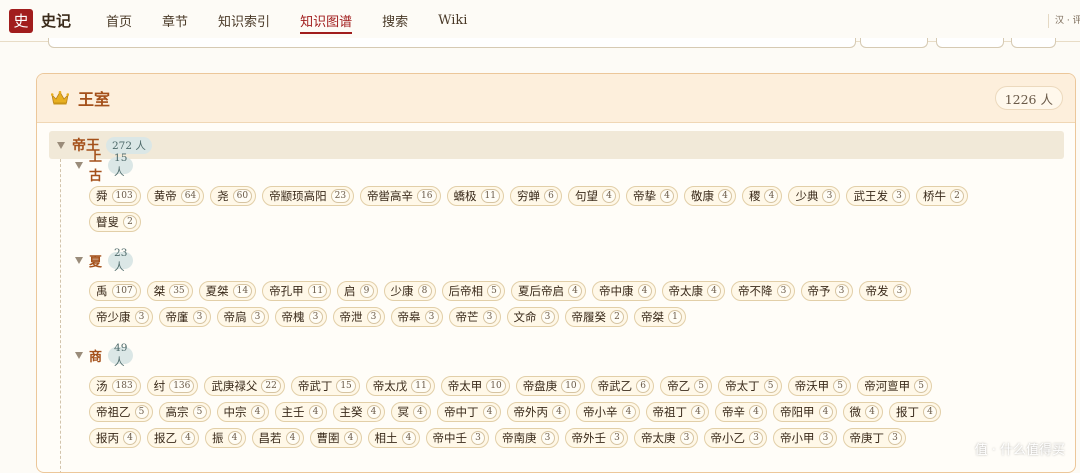 The image size is (1080, 473). What do you see at coordinates (225, 438) in the screenshot?
I see `person-chip: 振4` at bounding box center [225, 438].